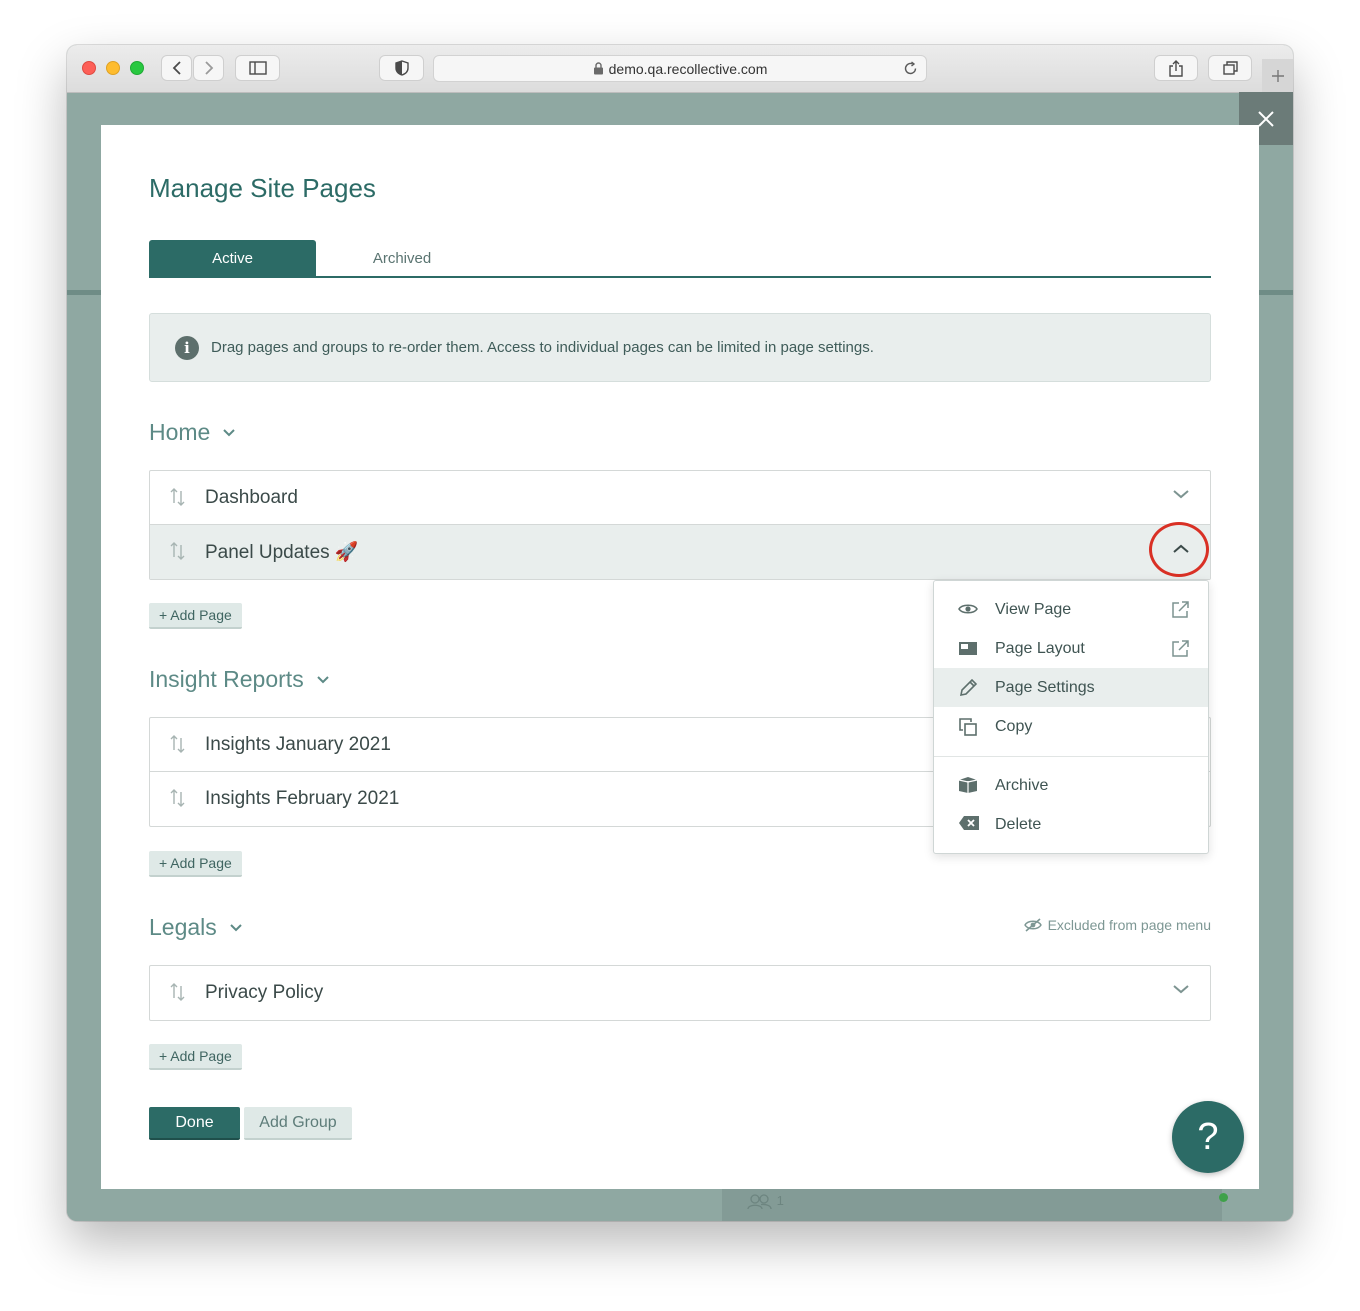 The height and width of the screenshot is (1311, 1360). I want to click on done-button: Done, so click(194, 1123).